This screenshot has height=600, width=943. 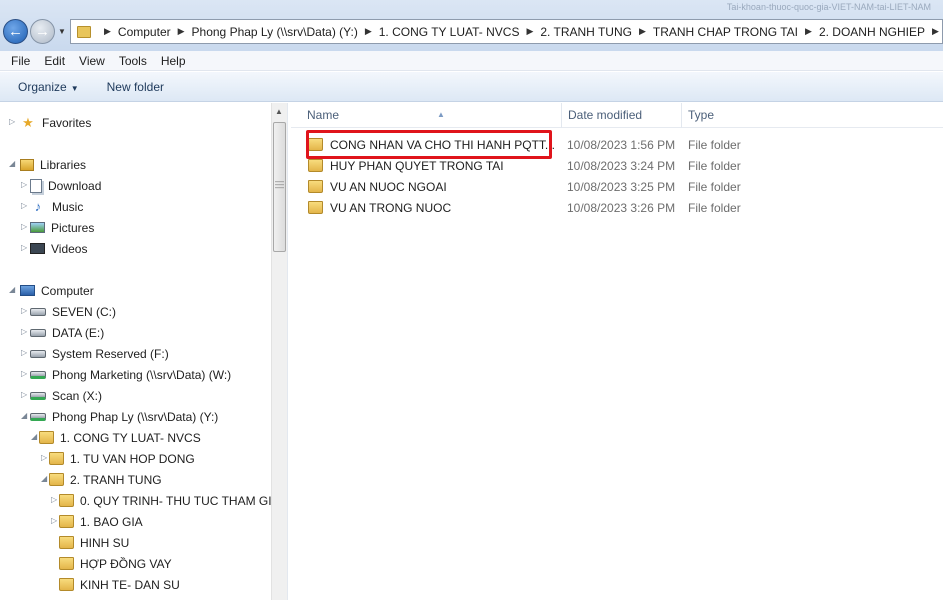 What do you see at coordinates (119, 584) in the screenshot?
I see `nav-folder-kinh-te: KINH TE- DAN SU` at bounding box center [119, 584].